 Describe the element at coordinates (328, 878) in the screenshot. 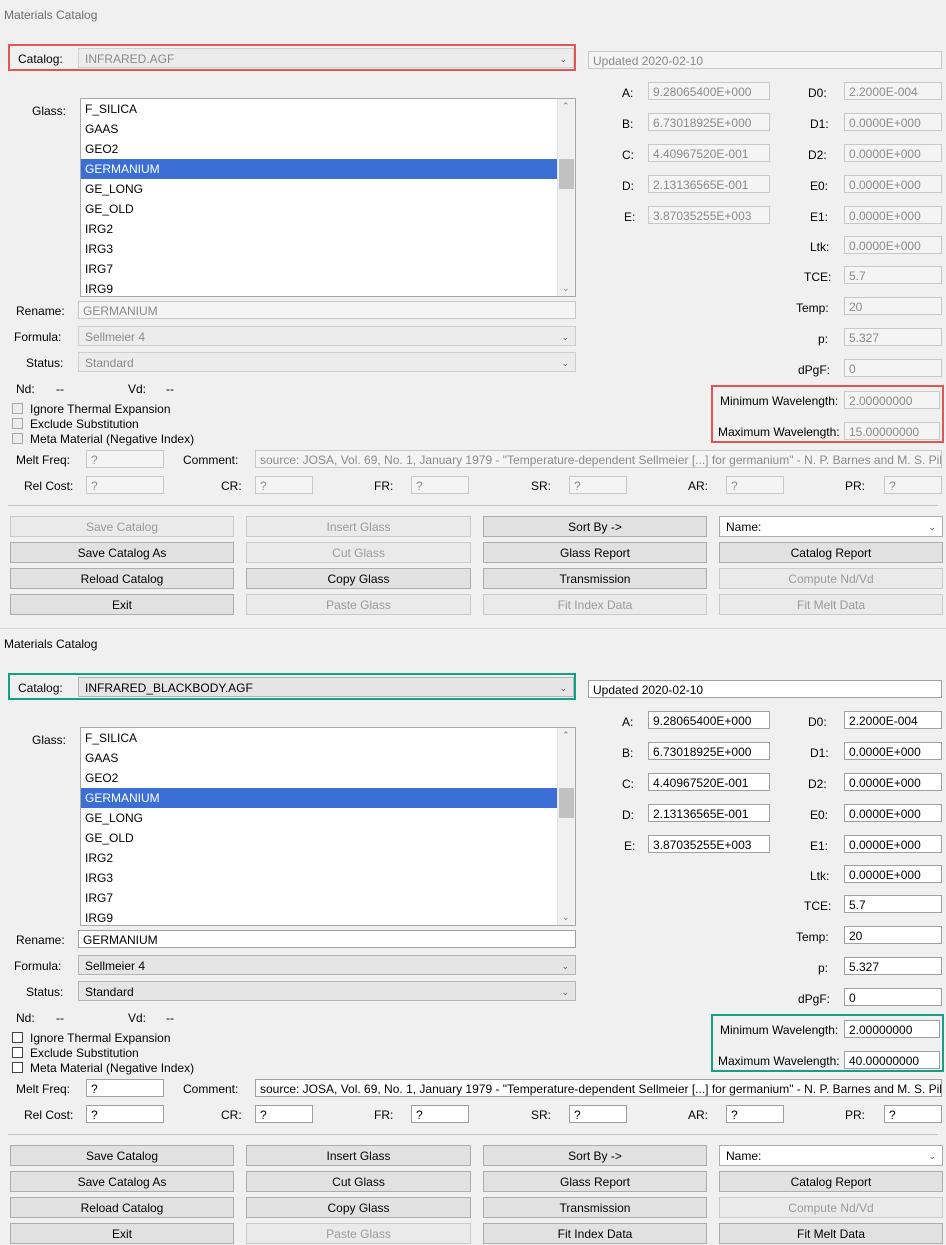

I see `glass-list-item: IRG3` at that location.